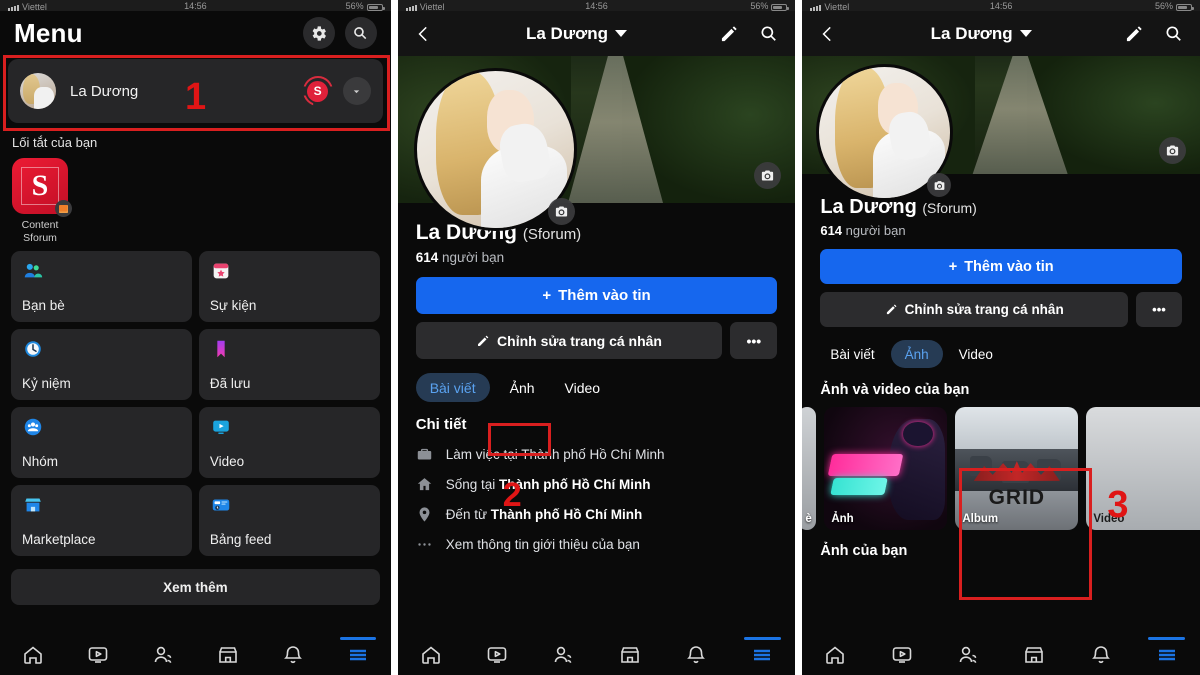 This screenshot has height=675, width=1200. What do you see at coordinates (809, 468) in the screenshot?
I see `media-tile-edge: è` at bounding box center [809, 468].